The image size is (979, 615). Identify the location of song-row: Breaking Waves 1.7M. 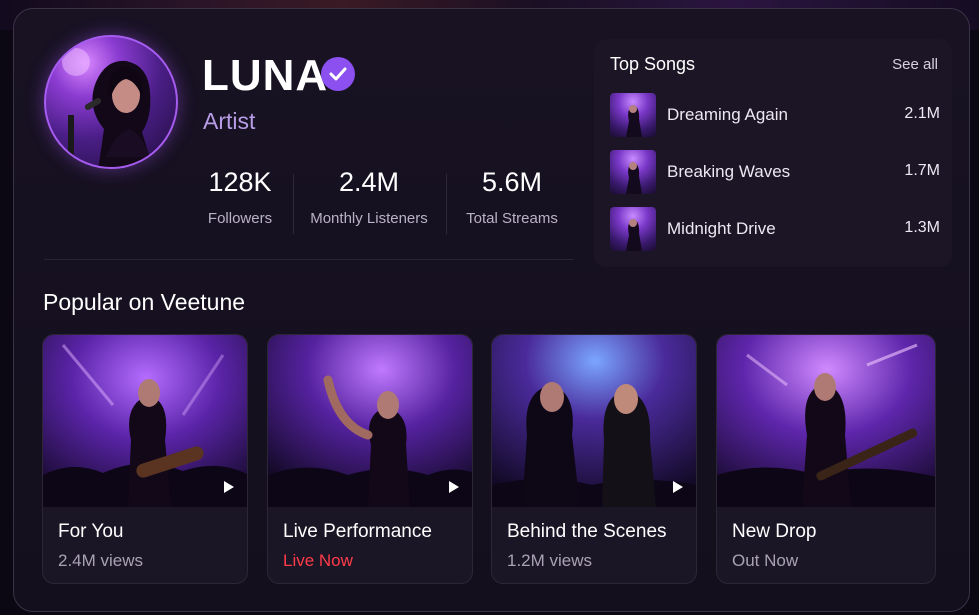
(774, 173).